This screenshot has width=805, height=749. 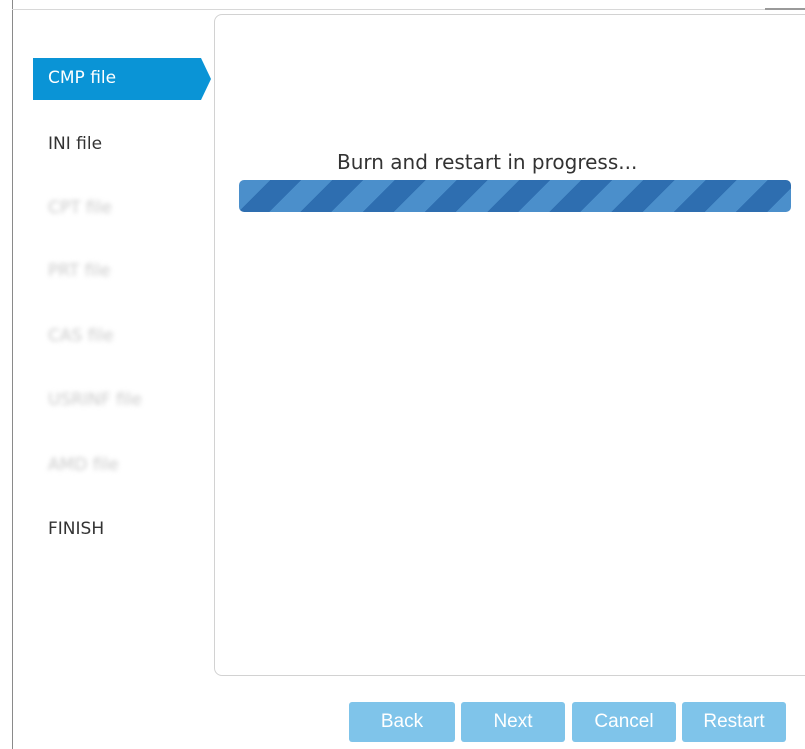 What do you see at coordinates (118, 529) in the screenshot?
I see `step-finish: FINISH` at bounding box center [118, 529].